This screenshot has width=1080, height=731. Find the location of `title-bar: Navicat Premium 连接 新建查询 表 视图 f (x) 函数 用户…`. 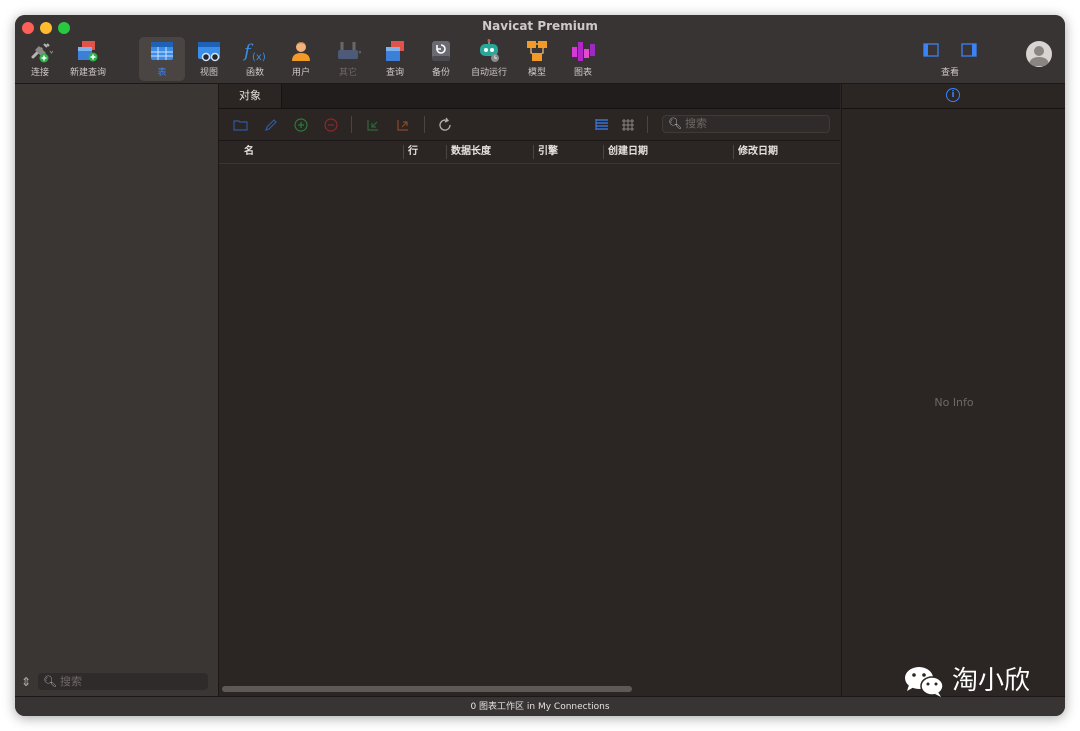

title-bar: Navicat Premium 连接 新建查询 表 视图 f (x) 函数 用户… is located at coordinates (540, 49).